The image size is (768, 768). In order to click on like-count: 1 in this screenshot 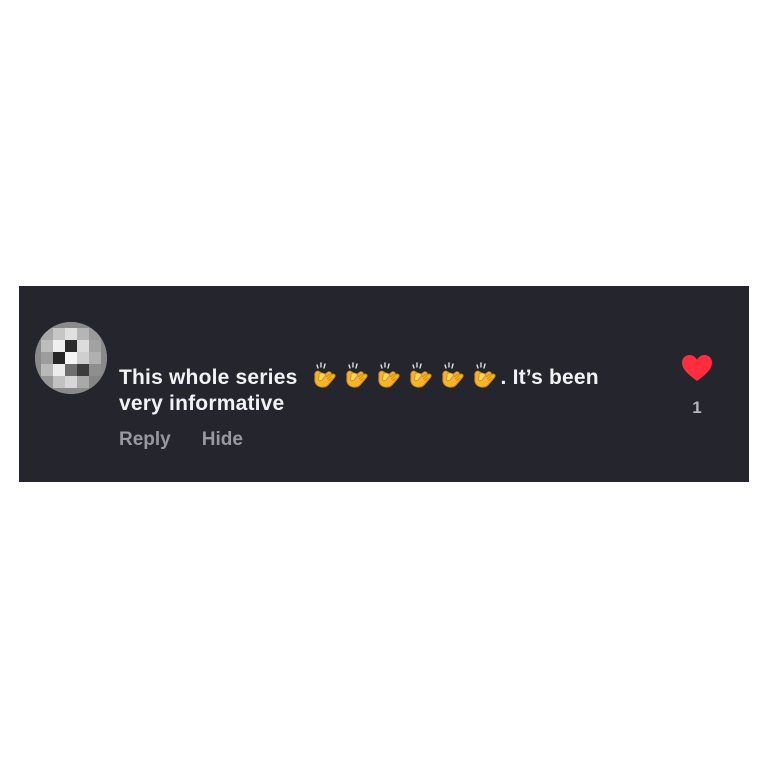, I will do `click(697, 407)`.